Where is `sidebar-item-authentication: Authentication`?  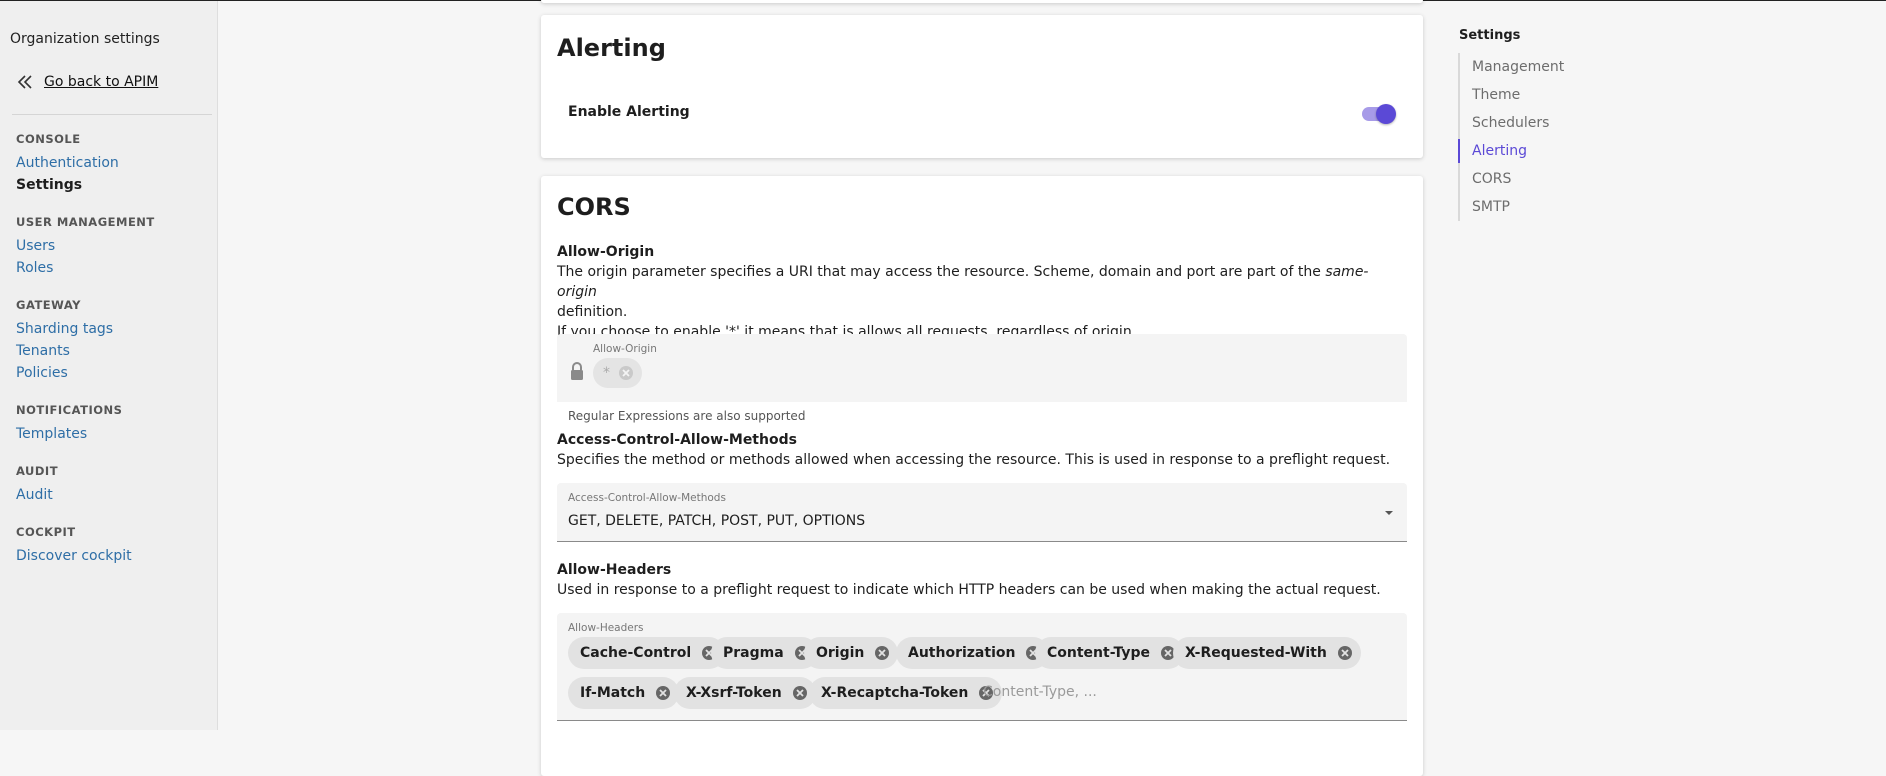
sidebar-item-authentication: Authentication is located at coordinates (67, 163).